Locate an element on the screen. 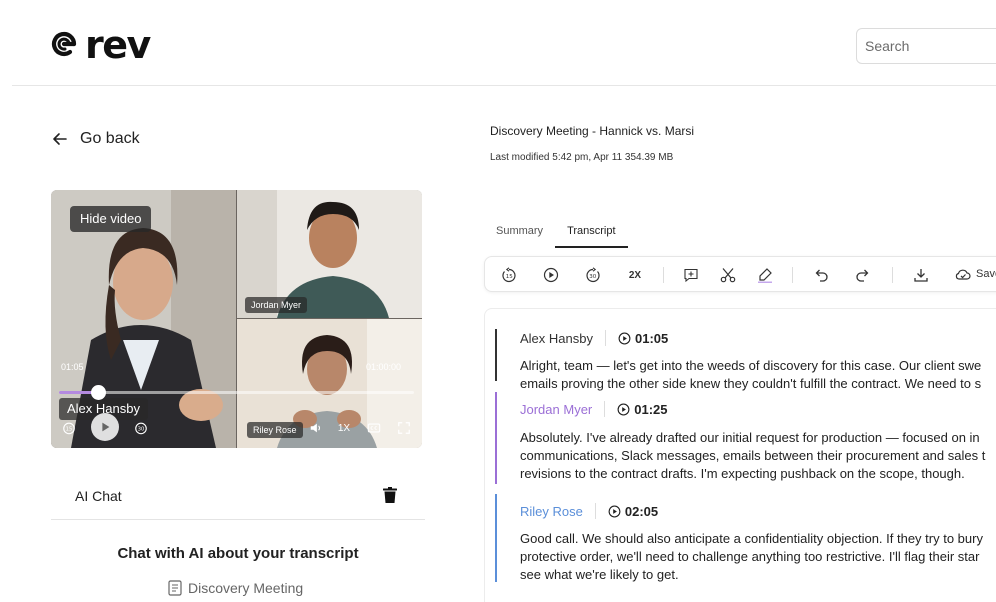 This screenshot has height=602, width=996. fullscreen-icon is located at coordinates (404, 428).